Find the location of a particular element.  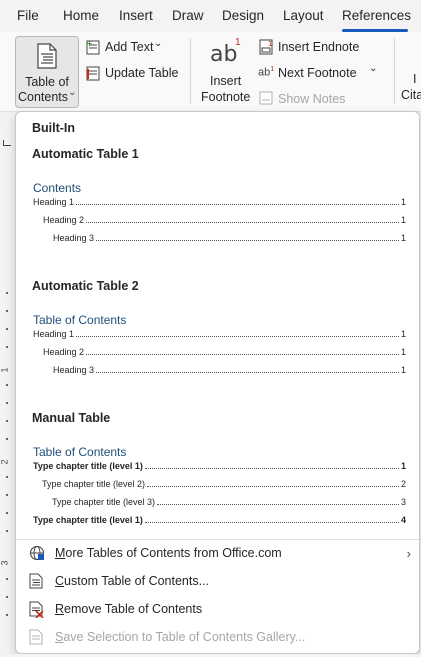

next-footnote-caret-icon: ⌄ is located at coordinates (373, 68).